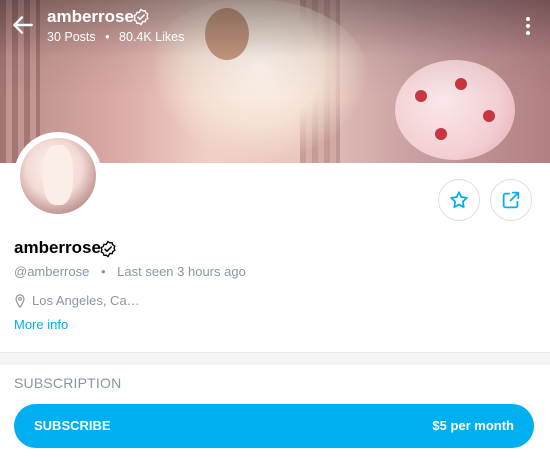 The height and width of the screenshot is (458, 550). What do you see at coordinates (181, 271) in the screenshot?
I see `last-seen: Last seen 3 hours ago` at bounding box center [181, 271].